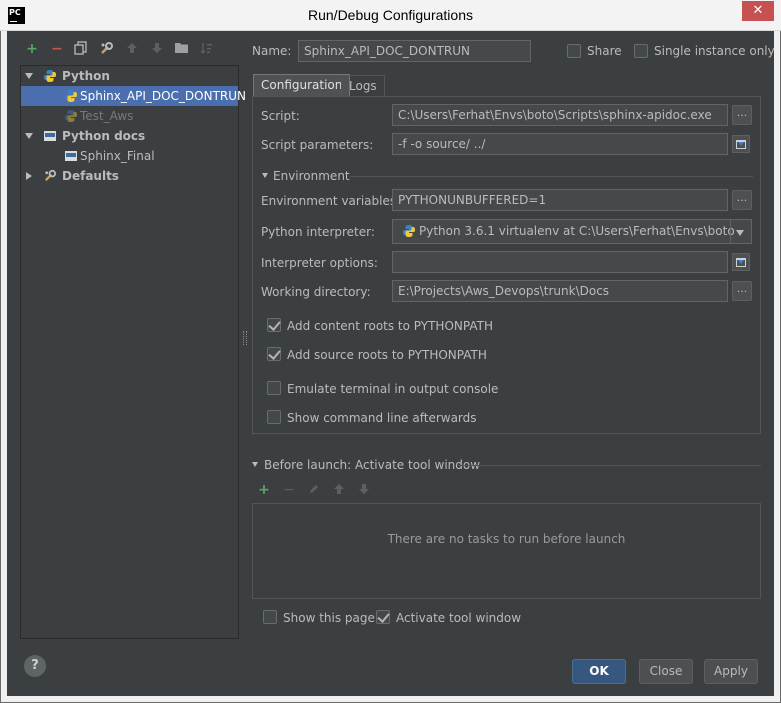  What do you see at coordinates (730, 231) in the screenshot?
I see `dropdown-divider` at bounding box center [730, 231].